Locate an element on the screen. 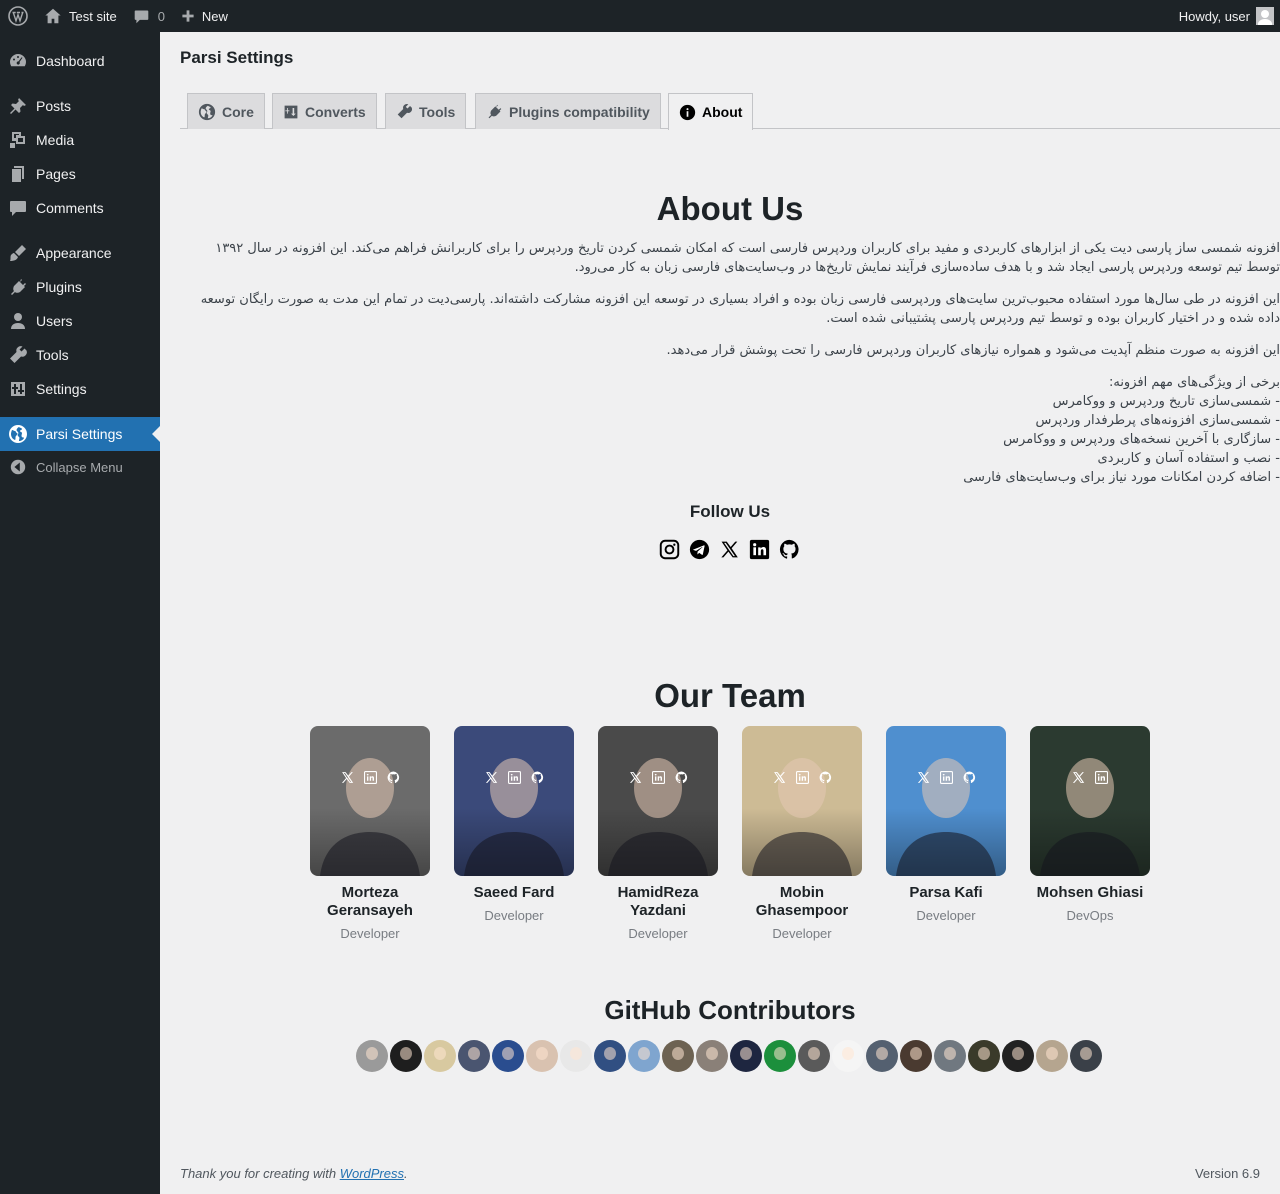 The image size is (1280, 1194). team-member-card: HamidReza Yazdani Developer is located at coordinates (658, 833).